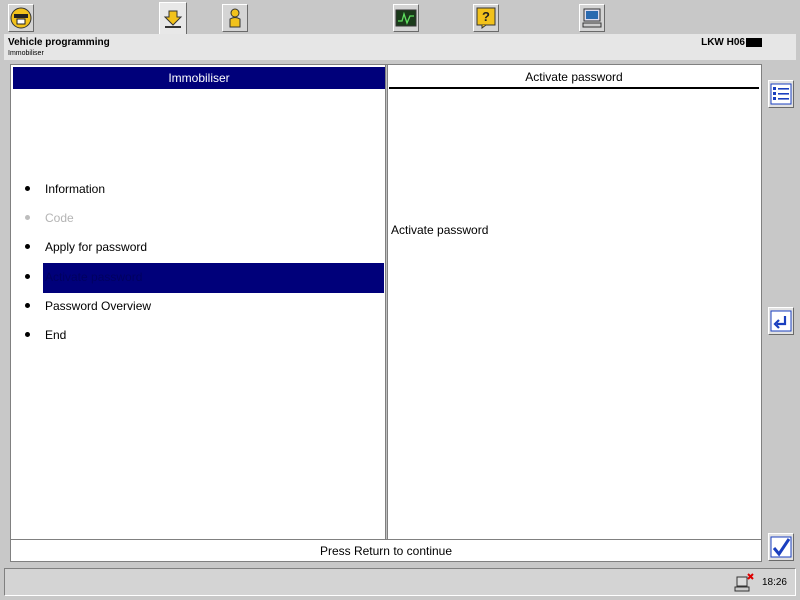  I want to click on instruction-bar: Press Return to continue, so click(386, 550).